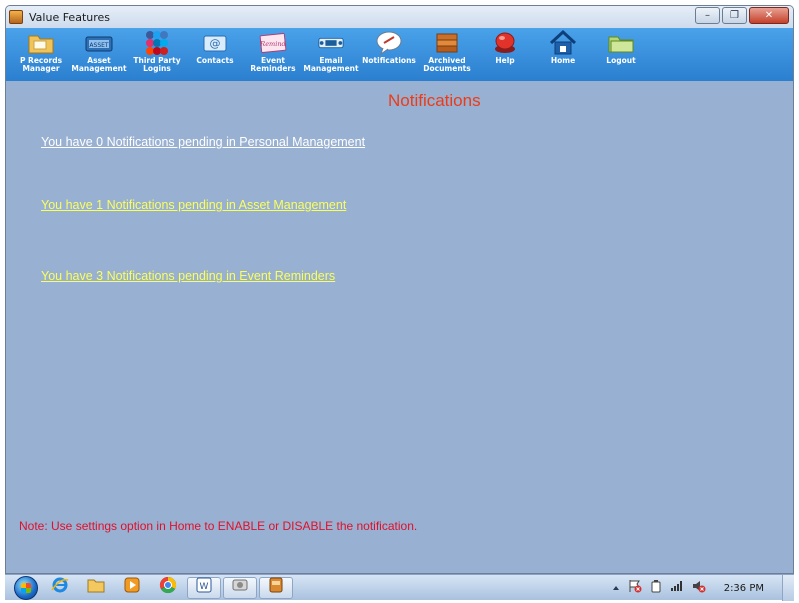 Image resolution: width=799 pixels, height=603 pixels. I want to click on show-desktop-button, so click(788, 588).